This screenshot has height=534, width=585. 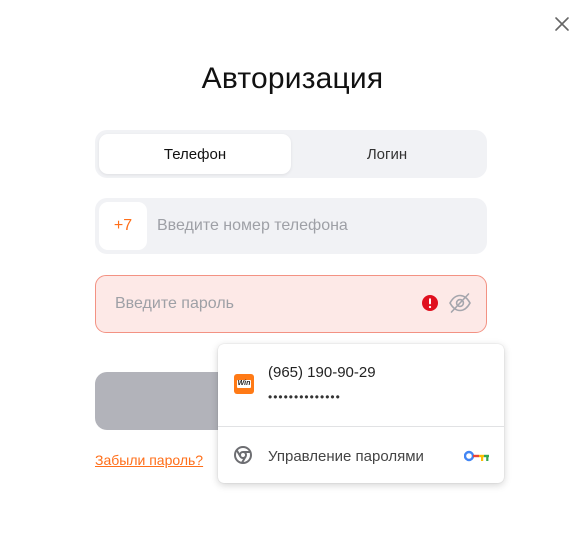 What do you see at coordinates (476, 456) in the screenshot?
I see `key-icon` at bounding box center [476, 456].